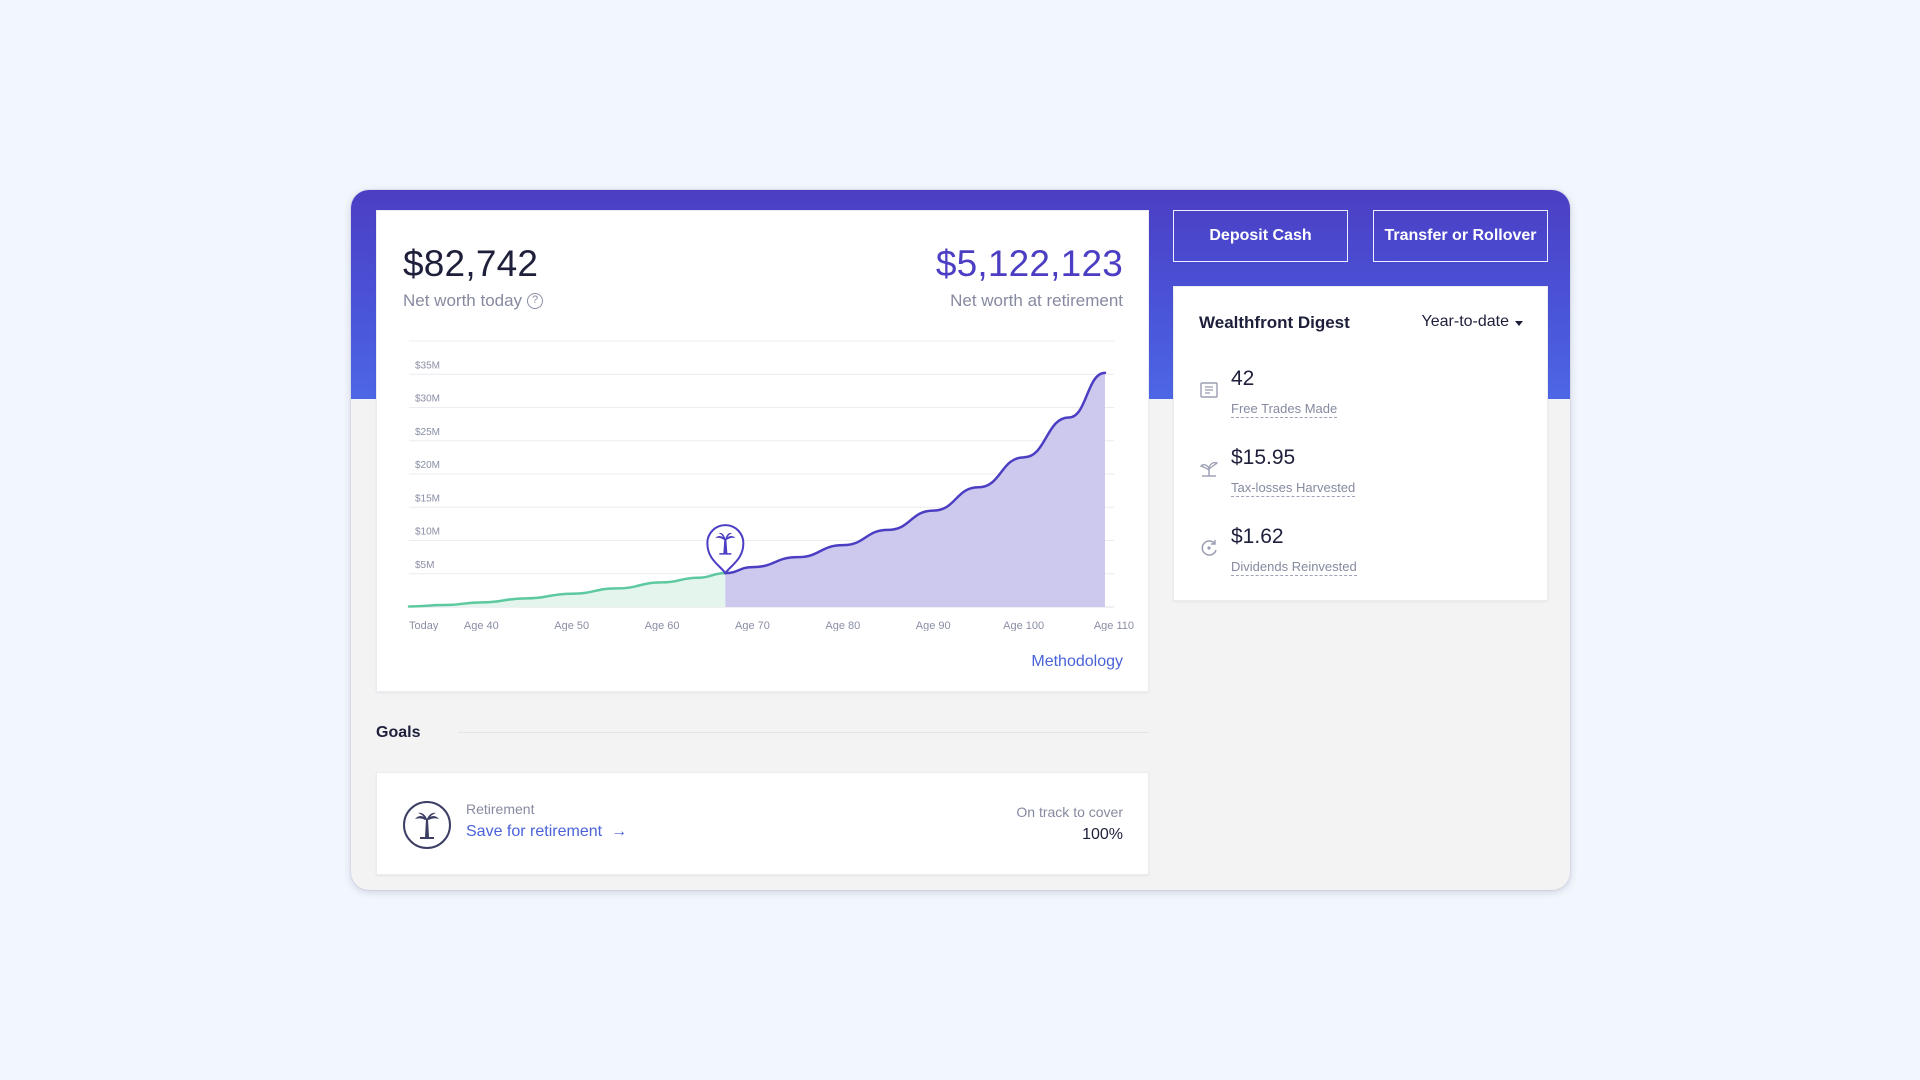  I want to click on methodology-link: Methodology, so click(1077, 662).